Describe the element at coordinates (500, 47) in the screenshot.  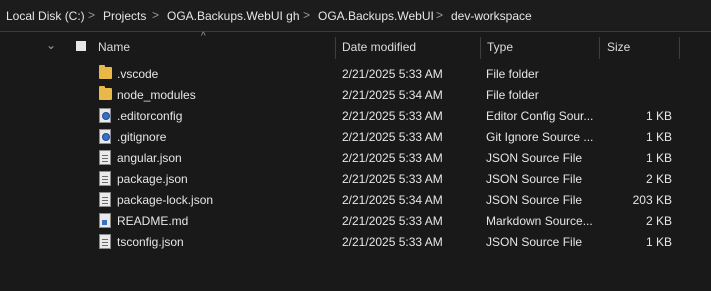
I see `column-header-type: Type` at that location.